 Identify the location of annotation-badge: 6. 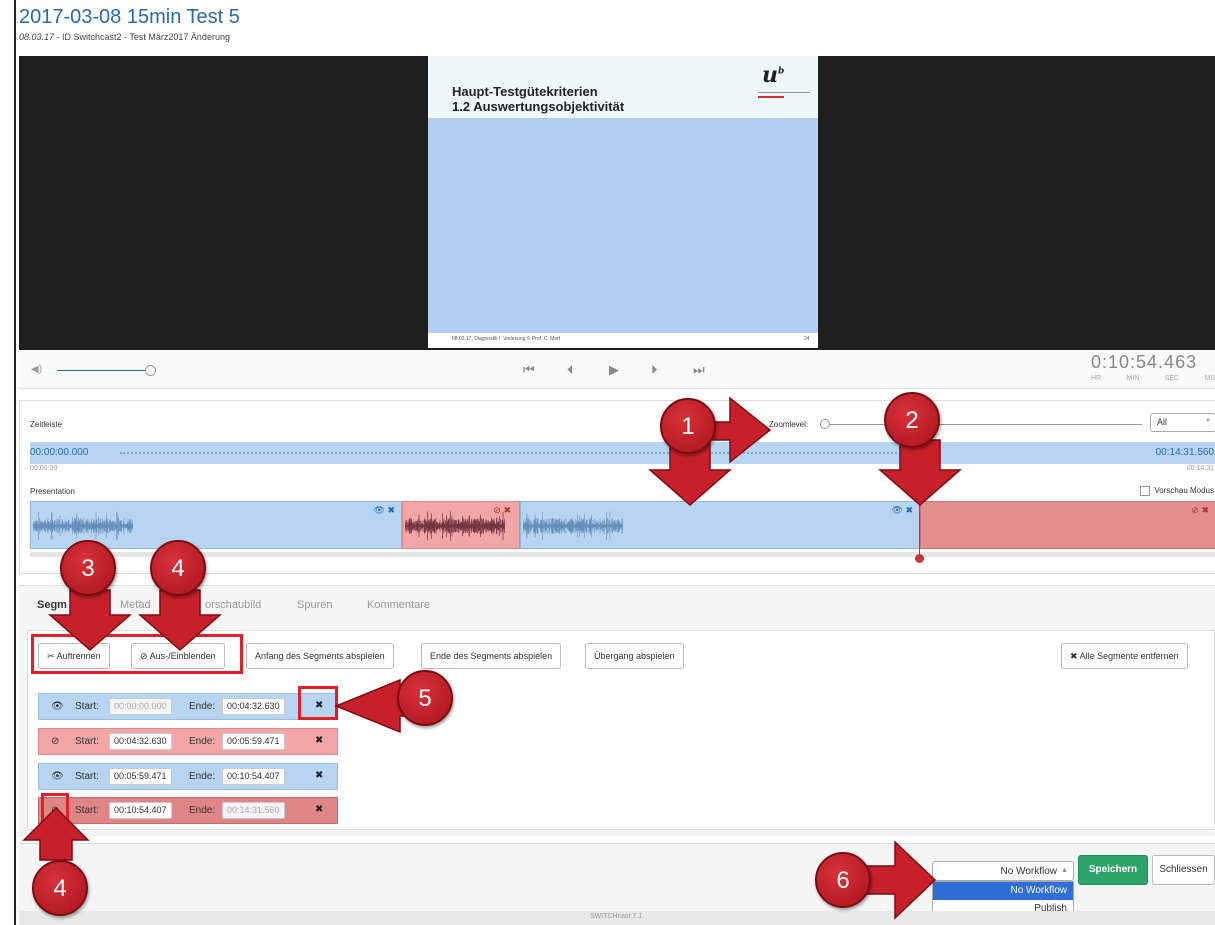
(843, 880).